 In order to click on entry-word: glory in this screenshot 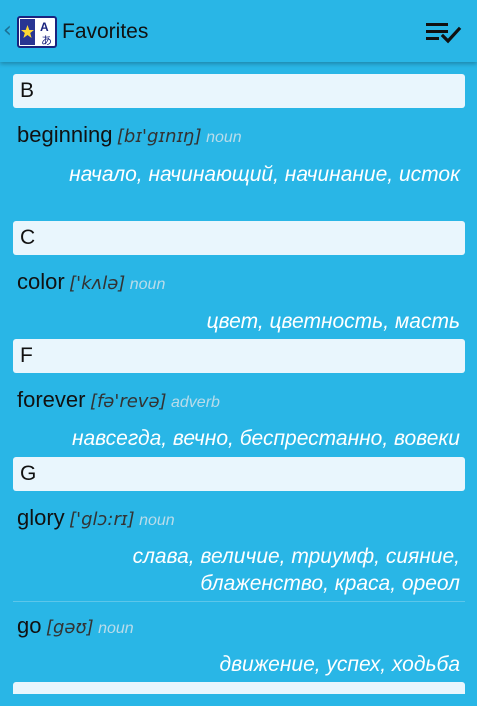, I will do `click(41, 517)`.